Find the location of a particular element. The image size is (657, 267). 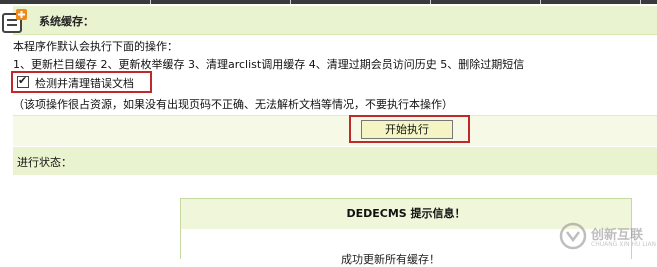

watermark-logo-icon is located at coordinates (573, 236).